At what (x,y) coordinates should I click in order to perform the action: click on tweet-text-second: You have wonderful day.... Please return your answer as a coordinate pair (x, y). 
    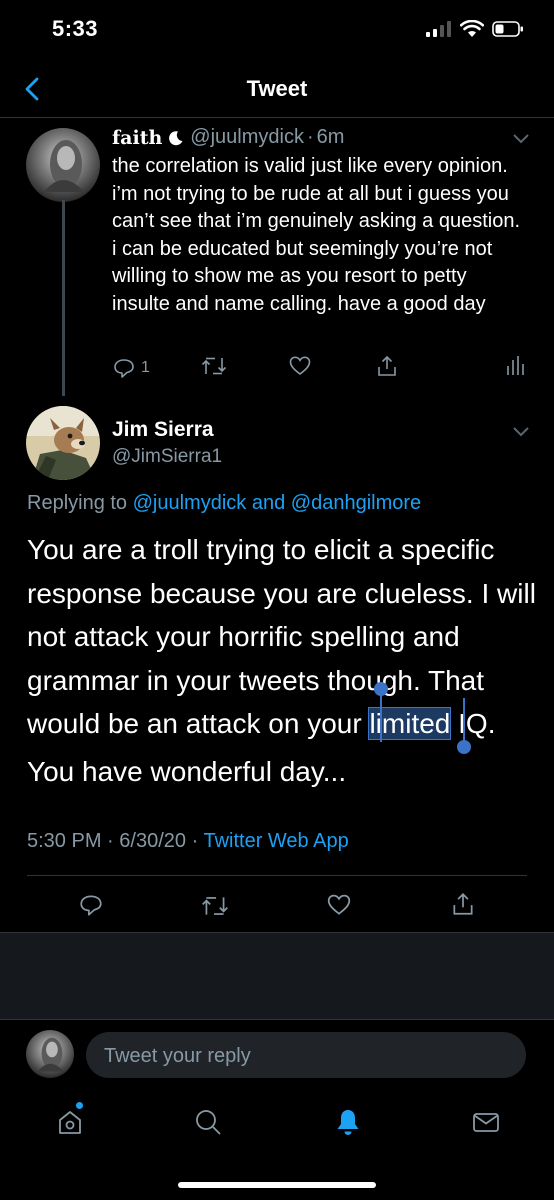
    Looking at the image, I should click on (187, 771).